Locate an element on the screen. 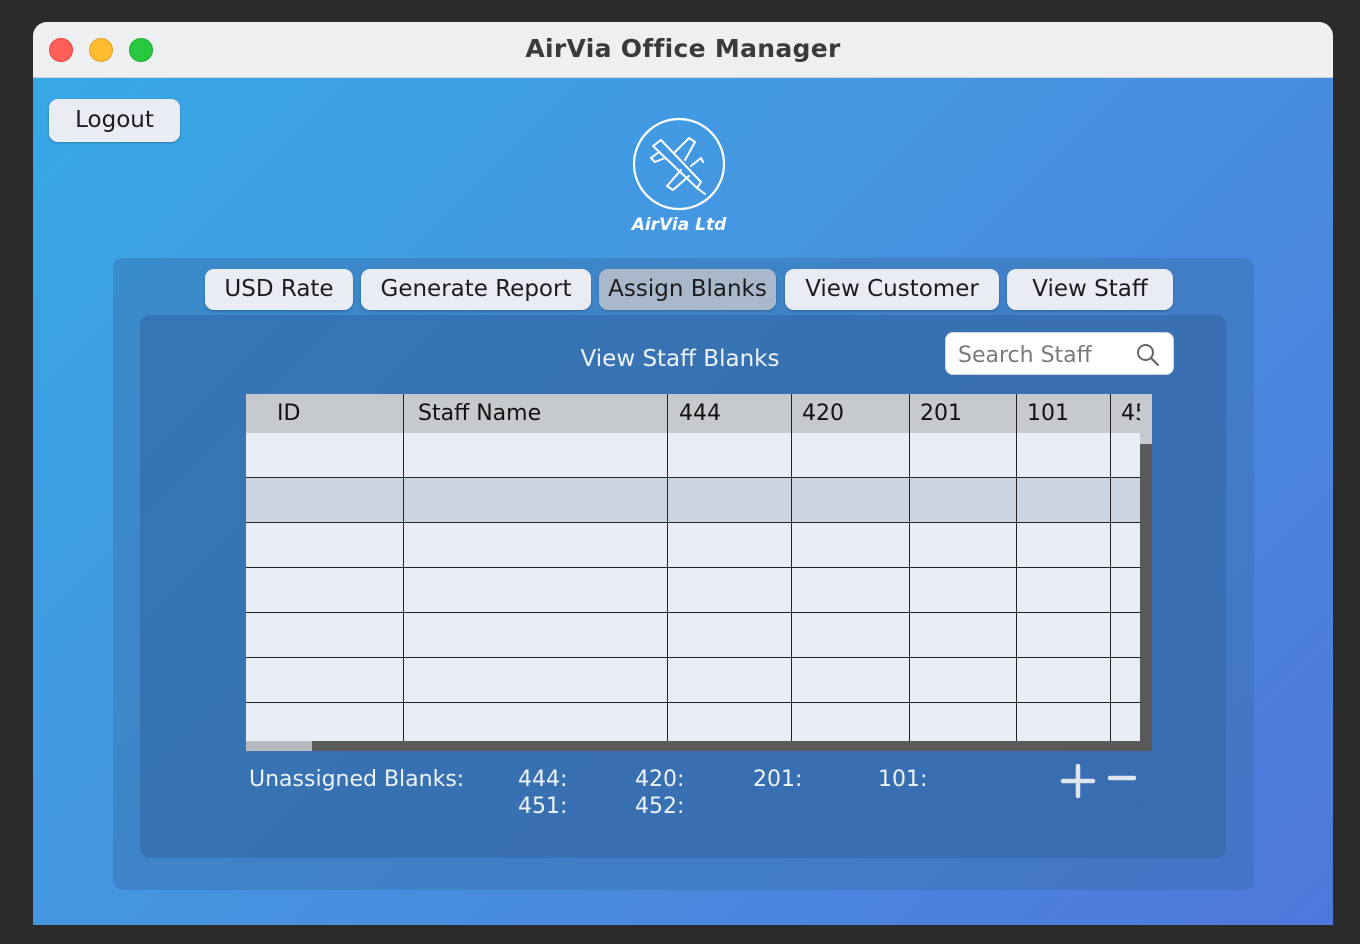 The image size is (1360, 944). panel-title: View Staff Blanks is located at coordinates (680, 359).